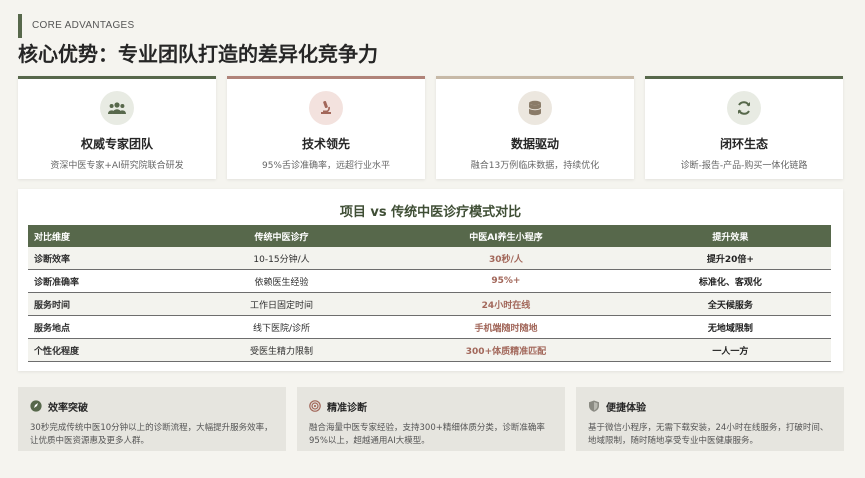 The image size is (865, 478). I want to click on sync-icon, so click(744, 108).